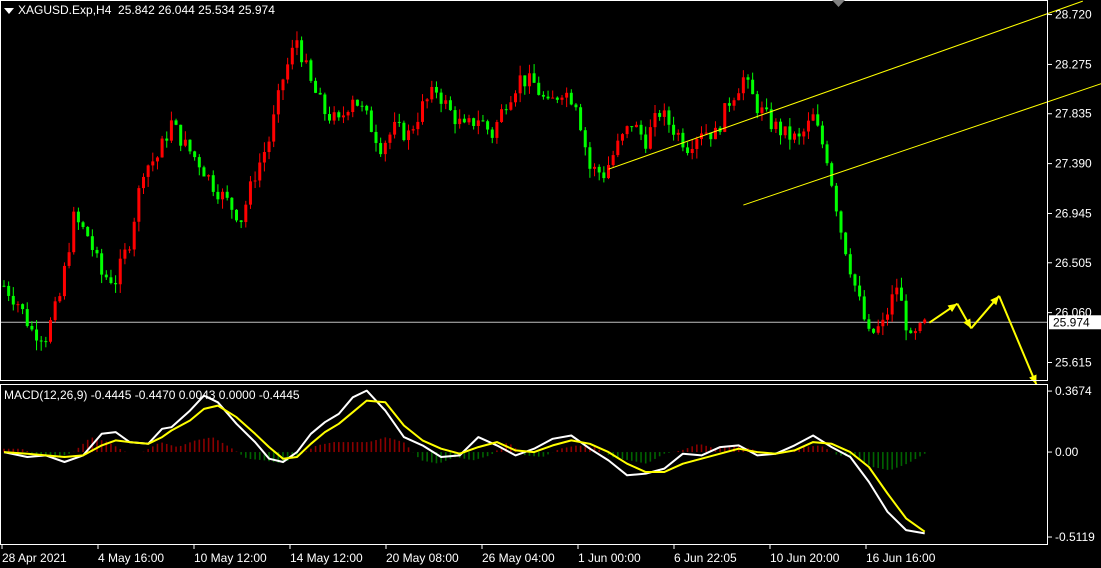 Image resolution: width=1101 pixels, height=568 pixels. I want to click on forecast-arrow-head, so click(952, 308).